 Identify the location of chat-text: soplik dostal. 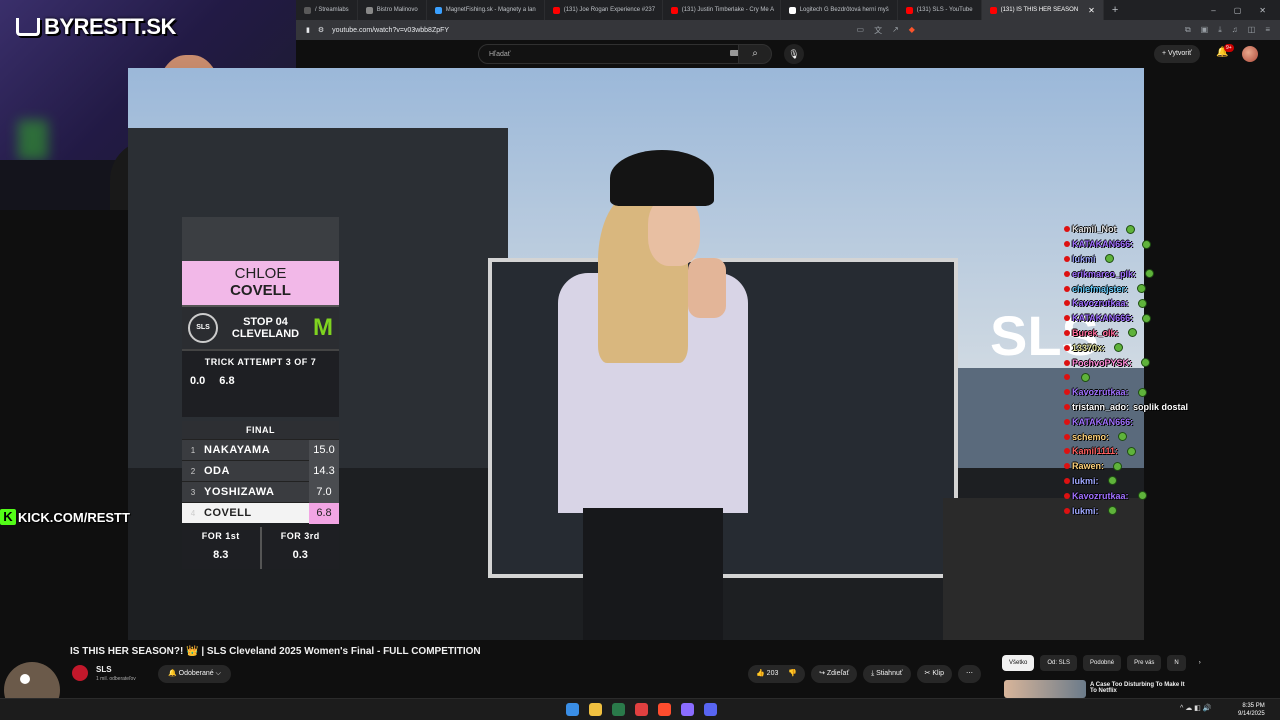
(1161, 406).